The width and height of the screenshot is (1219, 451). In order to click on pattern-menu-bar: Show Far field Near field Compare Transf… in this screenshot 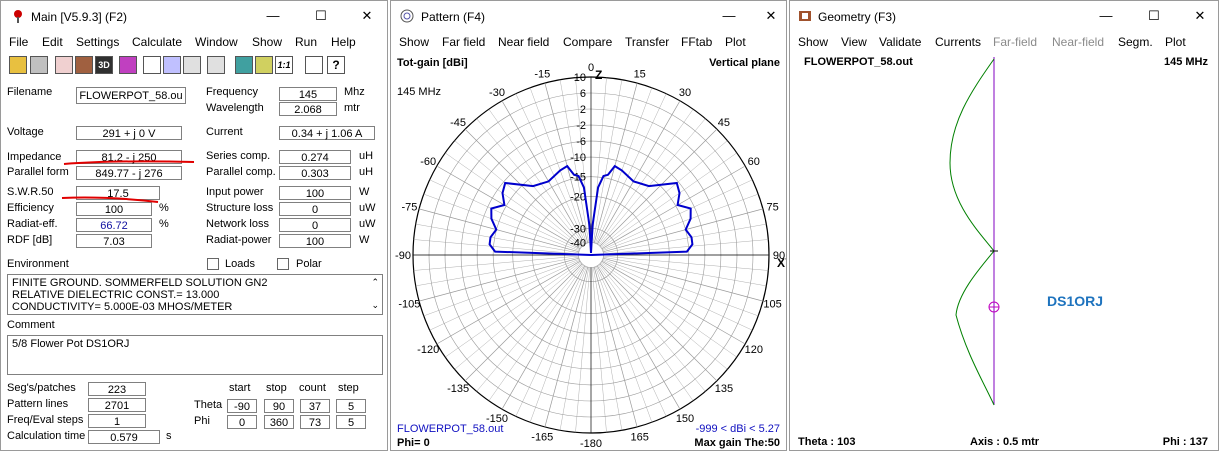, I will do `click(588, 42)`.